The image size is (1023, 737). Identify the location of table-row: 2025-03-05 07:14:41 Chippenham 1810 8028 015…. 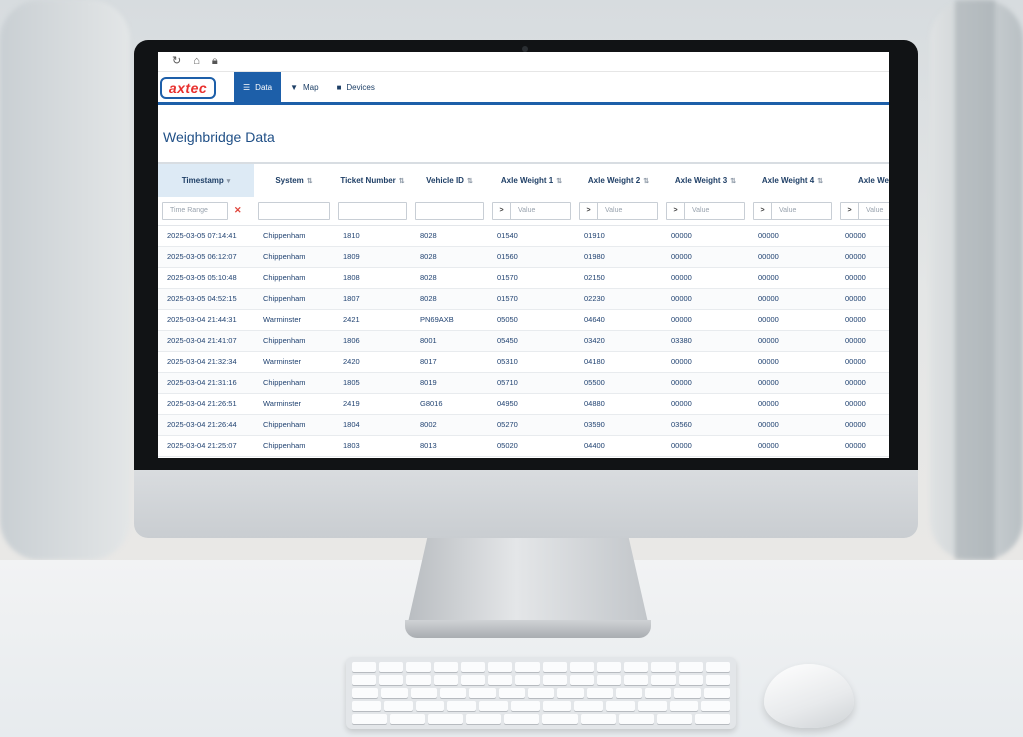
(523, 236).